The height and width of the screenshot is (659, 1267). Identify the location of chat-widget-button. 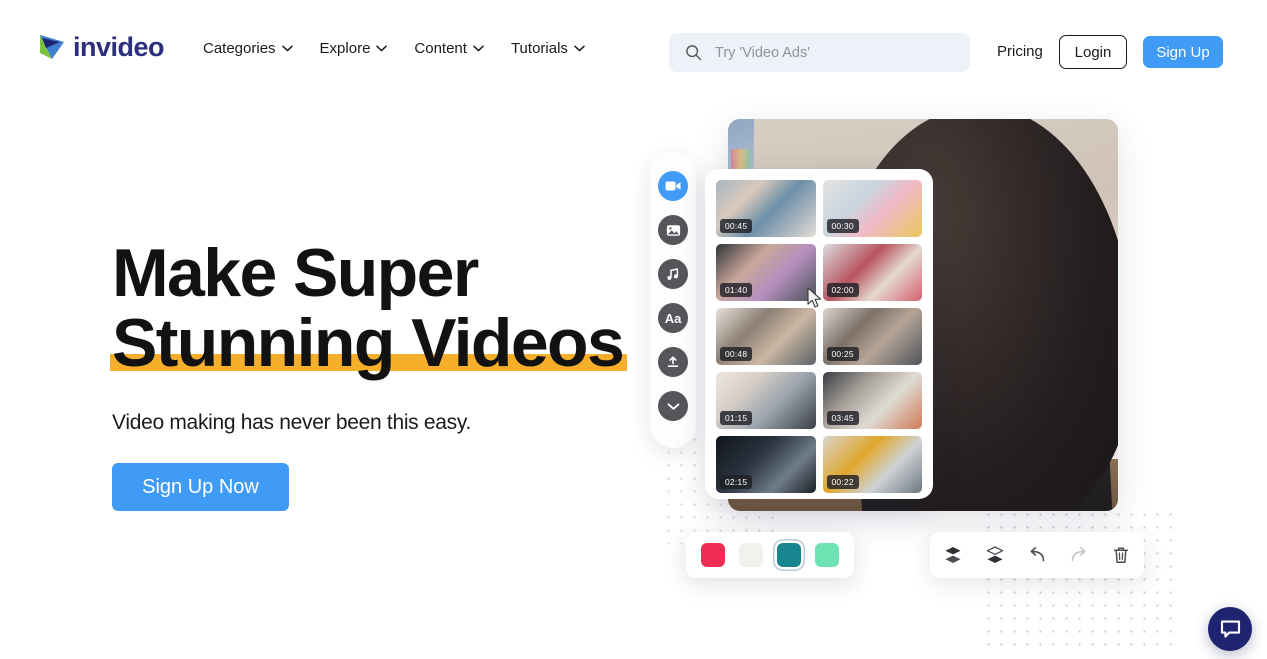
(1230, 629).